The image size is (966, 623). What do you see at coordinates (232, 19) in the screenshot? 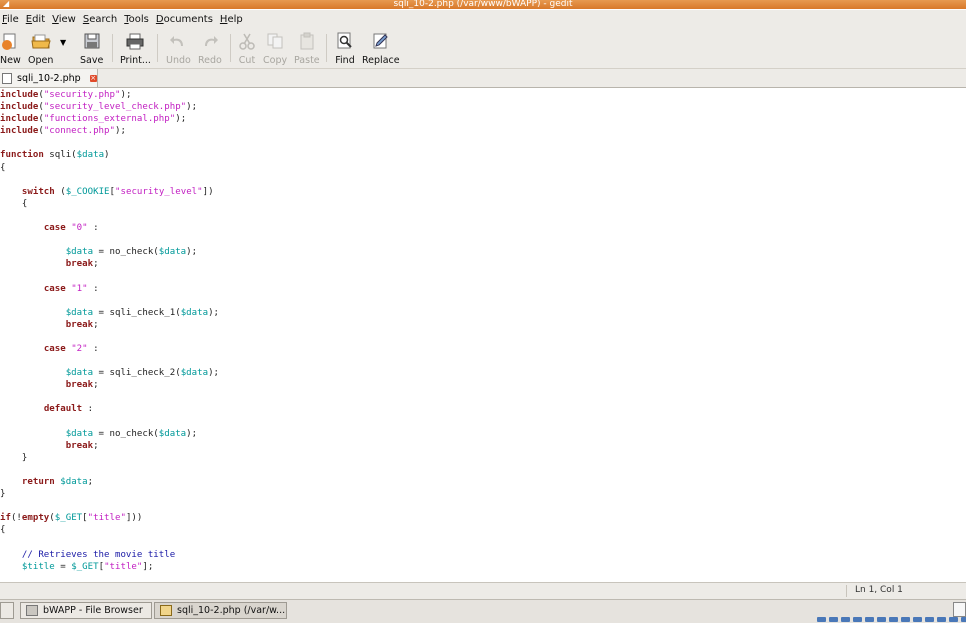
I see `menu-help: Help` at bounding box center [232, 19].